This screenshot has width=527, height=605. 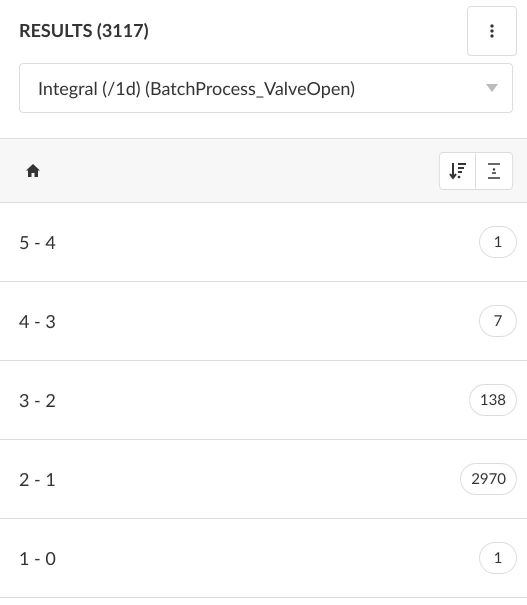 I want to click on result-row: 4 - 3 7, so click(x=263, y=321).